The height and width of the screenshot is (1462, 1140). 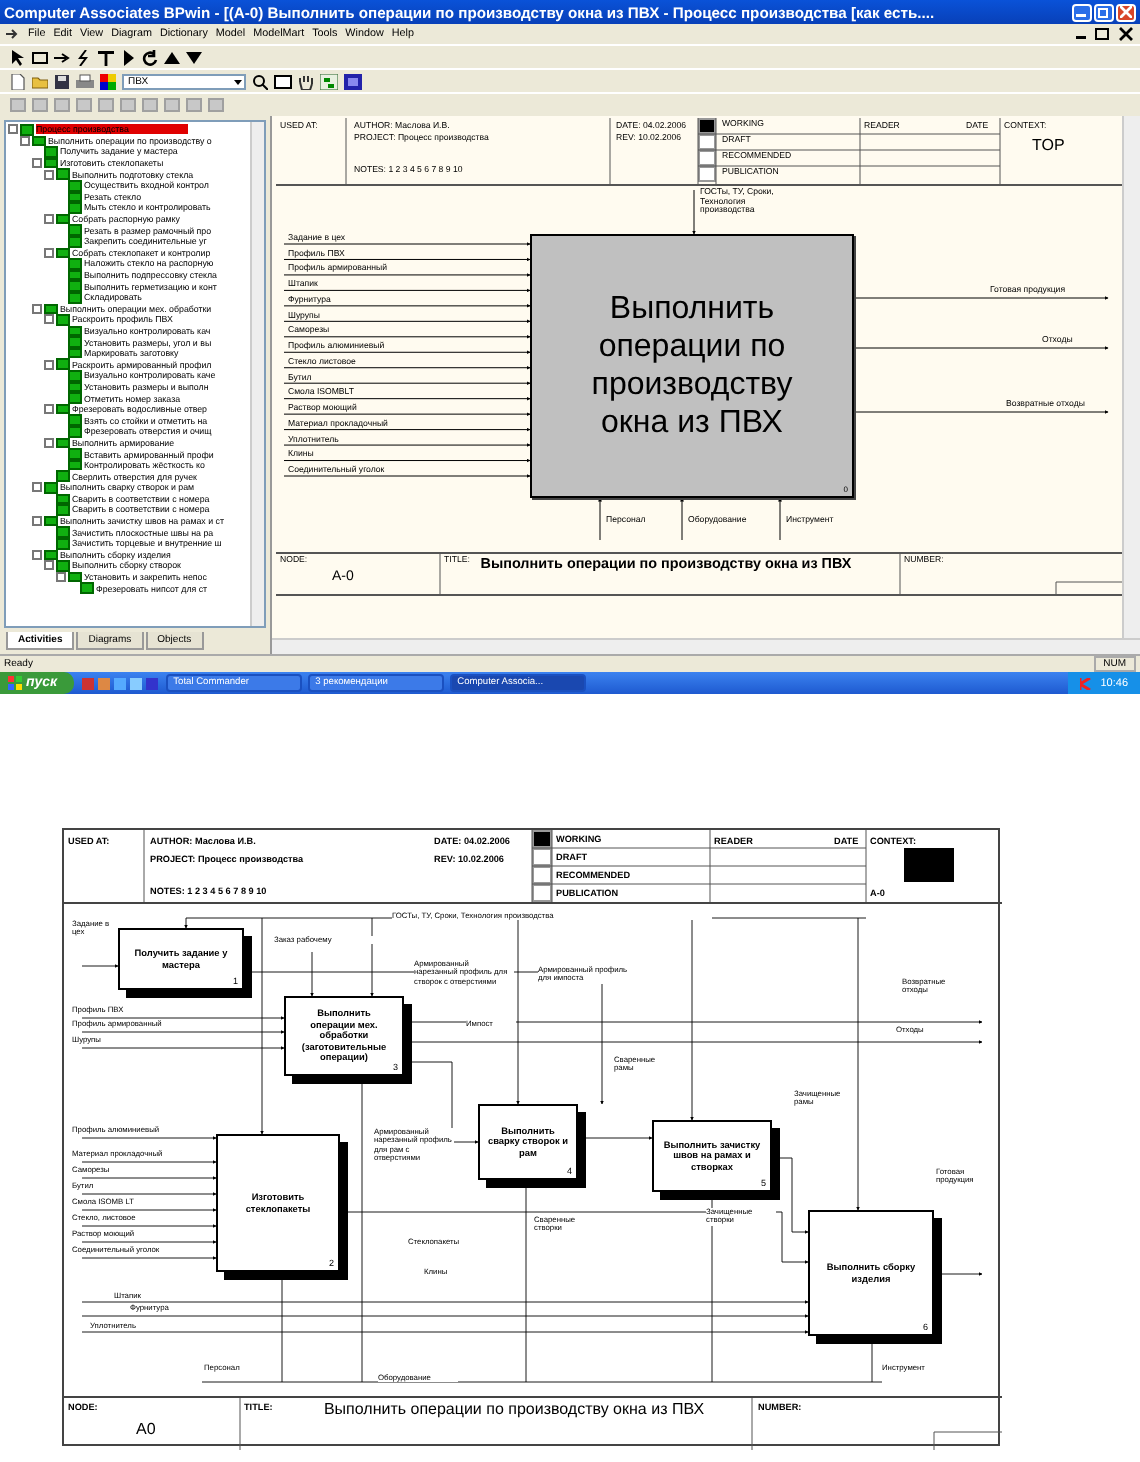 What do you see at coordinates (929, 865) in the screenshot?
I see `context-diagram-thumbnail` at bounding box center [929, 865].